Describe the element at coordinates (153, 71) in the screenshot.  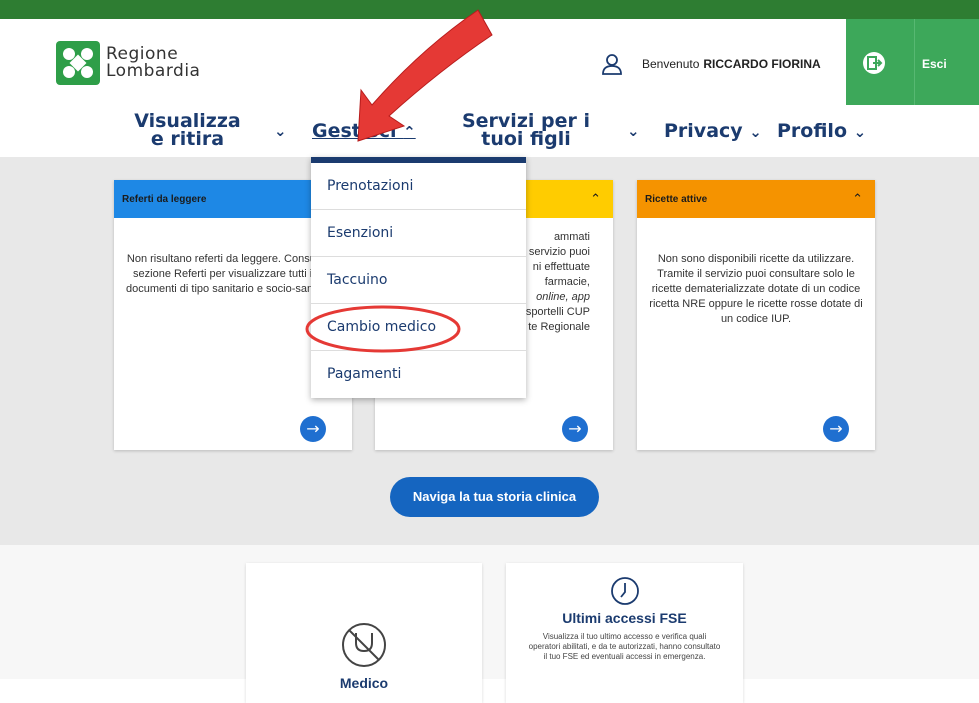
I see `brand-line2: Lombardia` at that location.